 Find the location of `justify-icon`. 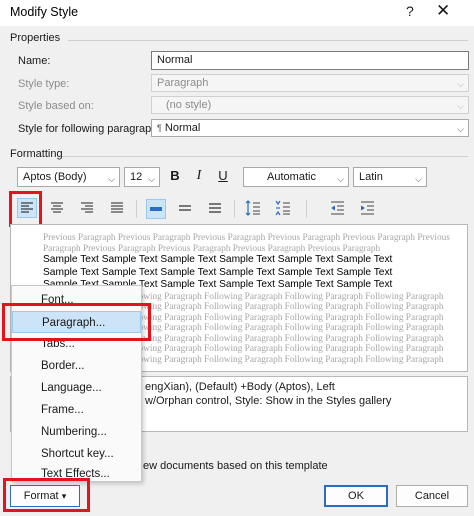

justify-icon is located at coordinates (117, 207).